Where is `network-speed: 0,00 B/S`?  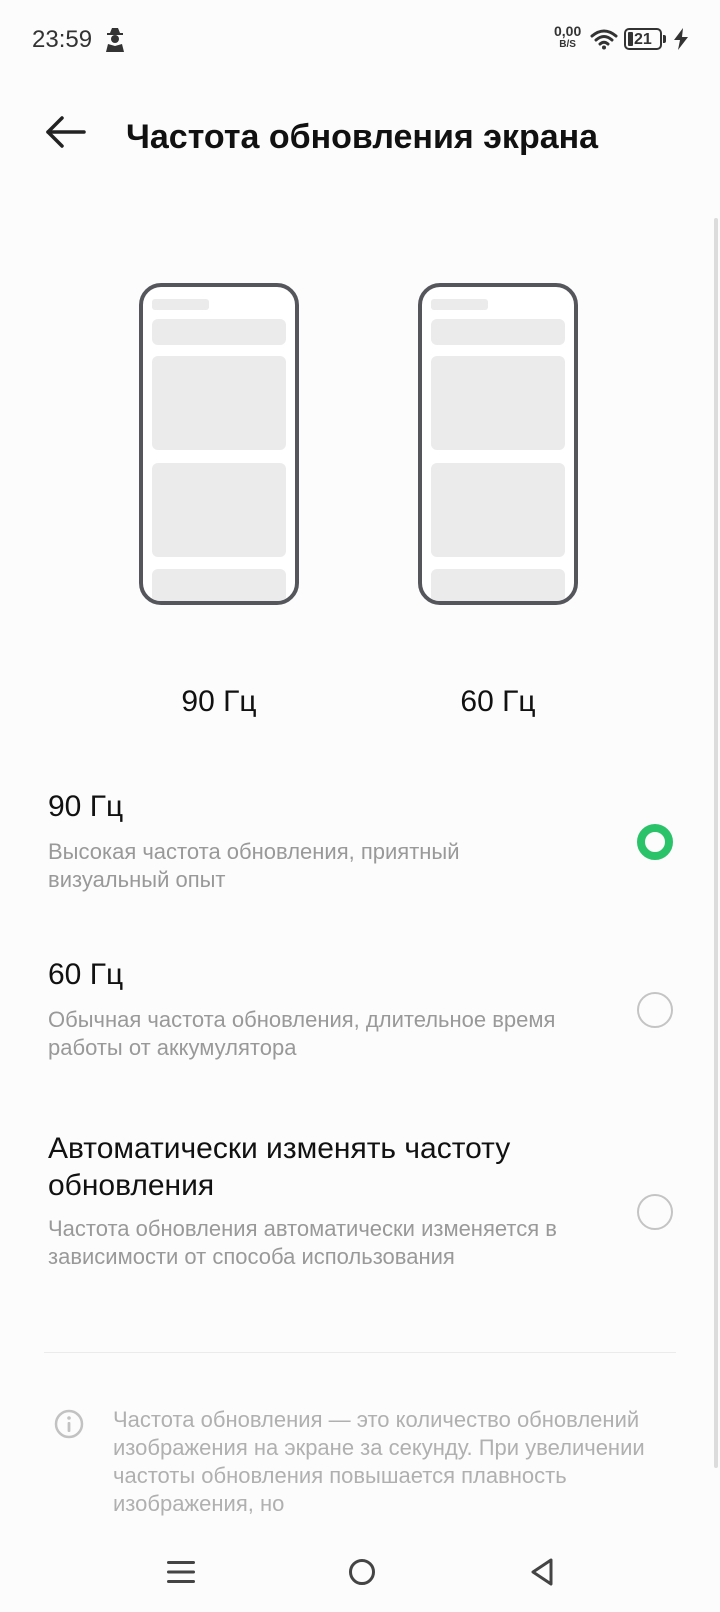
network-speed: 0,00 B/S is located at coordinates (567, 37).